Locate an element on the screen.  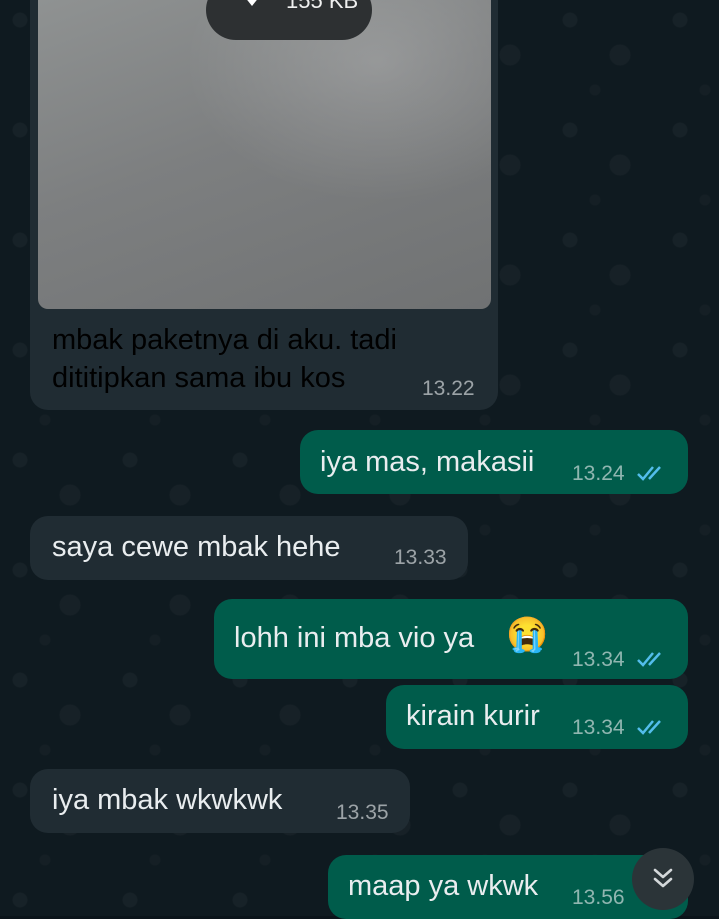
incoming-message: iya mbak wkwkwk 13.35 is located at coordinates (220, 801).